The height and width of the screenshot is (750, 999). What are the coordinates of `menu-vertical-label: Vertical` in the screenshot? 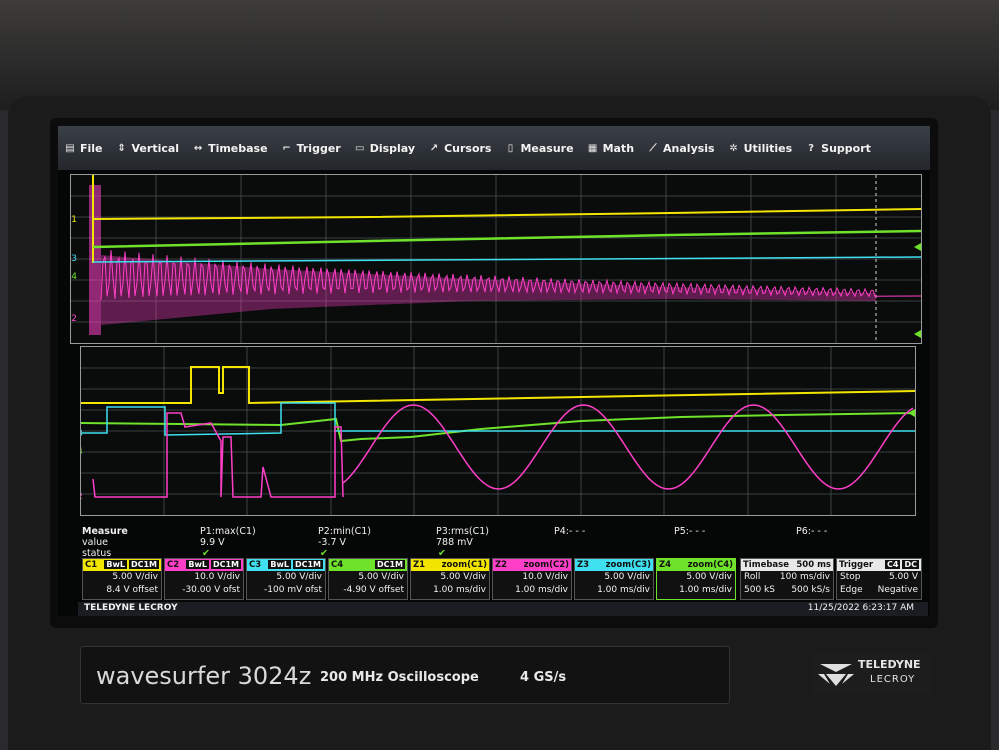 It's located at (155, 148).